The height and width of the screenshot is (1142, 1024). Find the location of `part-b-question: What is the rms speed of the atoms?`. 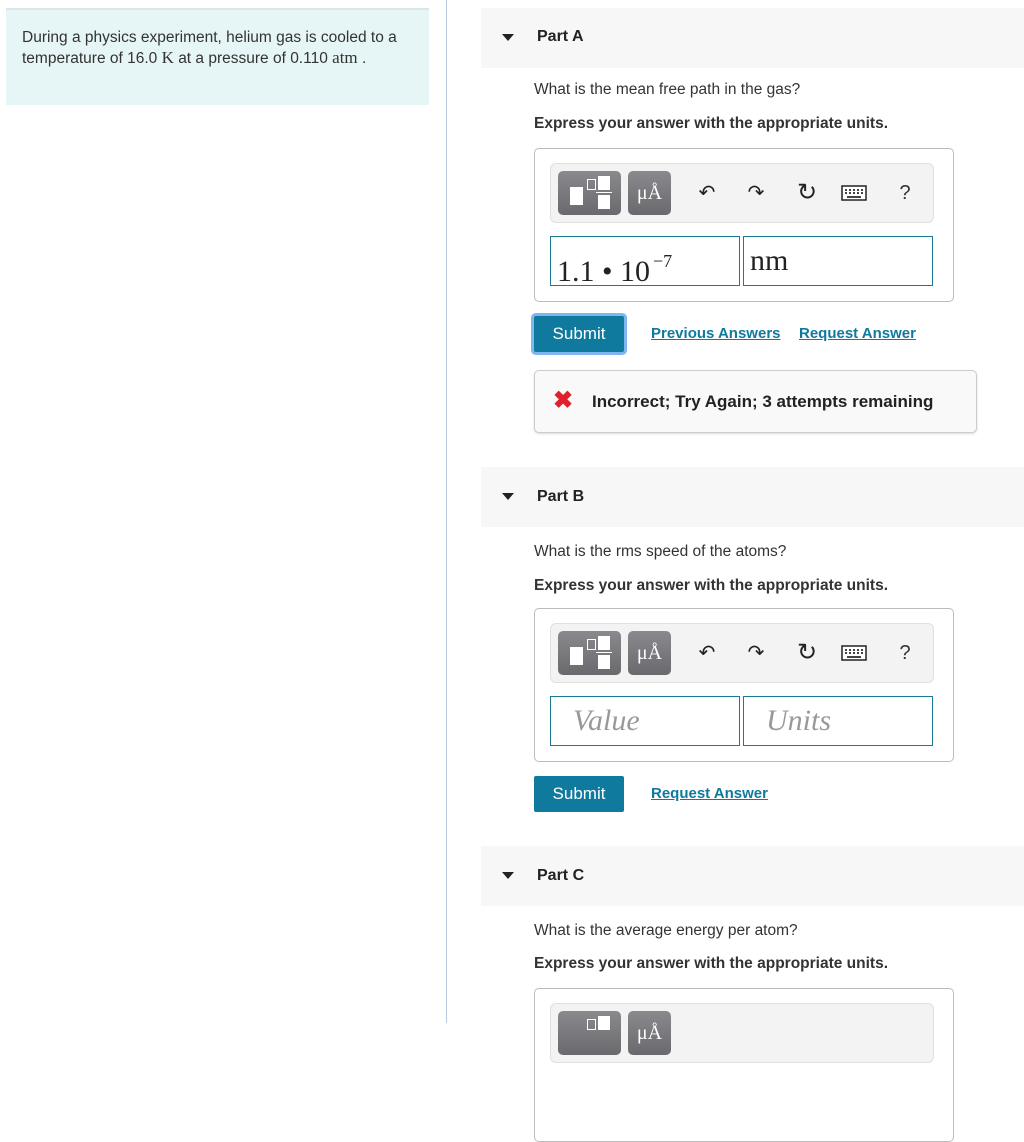

part-b-question: What is the rms speed of the atoms? is located at coordinates (660, 551).